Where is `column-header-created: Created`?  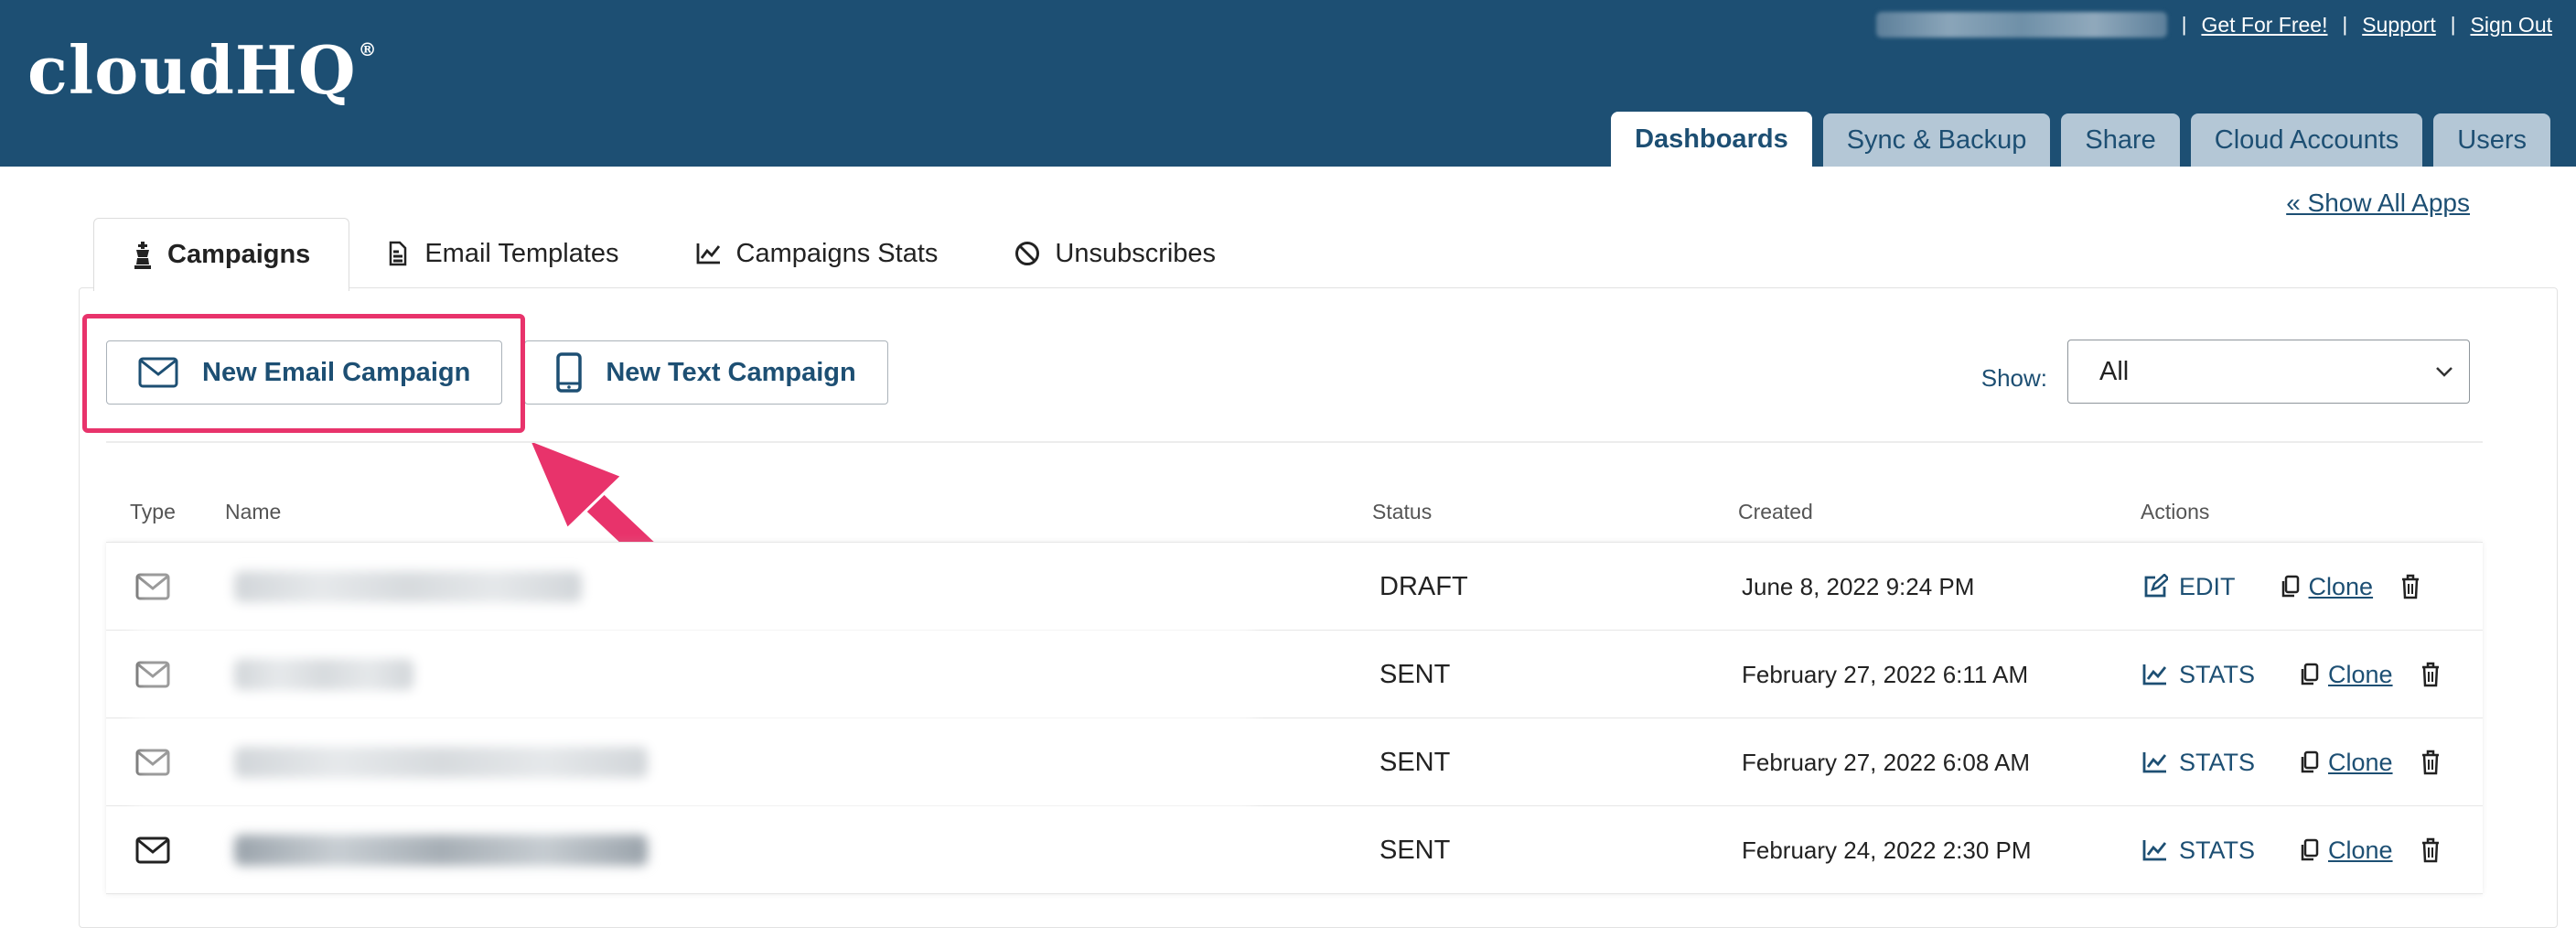 column-header-created: Created is located at coordinates (1775, 512).